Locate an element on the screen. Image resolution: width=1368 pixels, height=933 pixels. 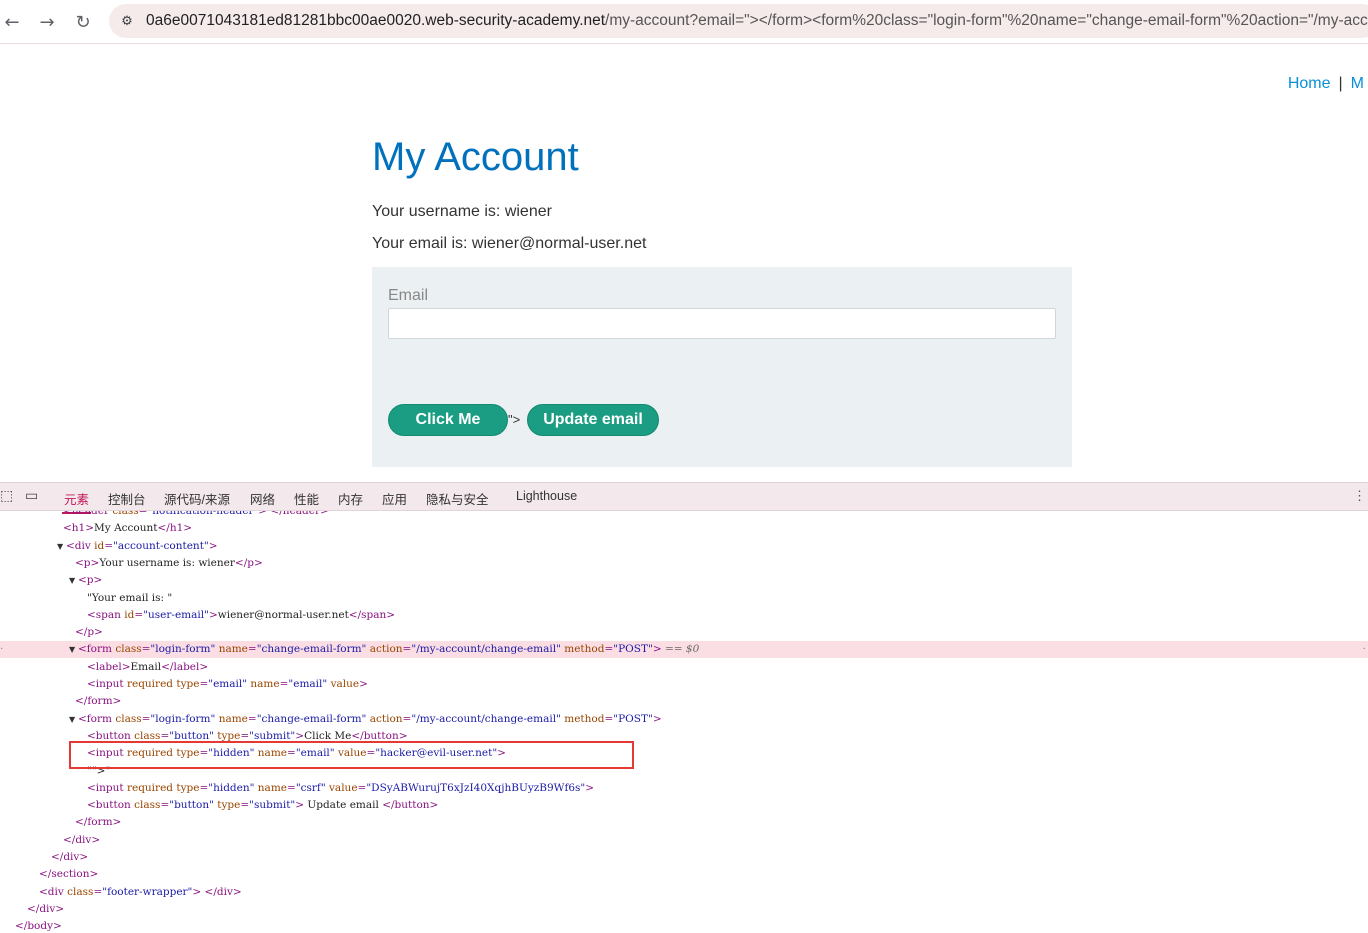
code-token: My Account is located at coordinates (126, 528).